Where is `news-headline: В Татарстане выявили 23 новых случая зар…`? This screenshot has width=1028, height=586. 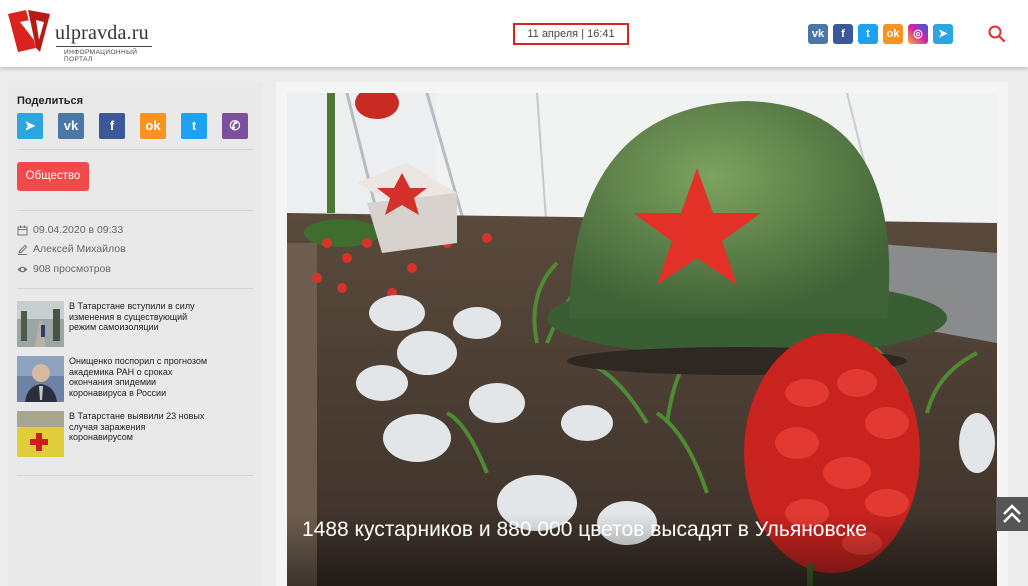 news-headline: В Татарстане выявили 23 новых случая зар… is located at coordinates (139, 427).